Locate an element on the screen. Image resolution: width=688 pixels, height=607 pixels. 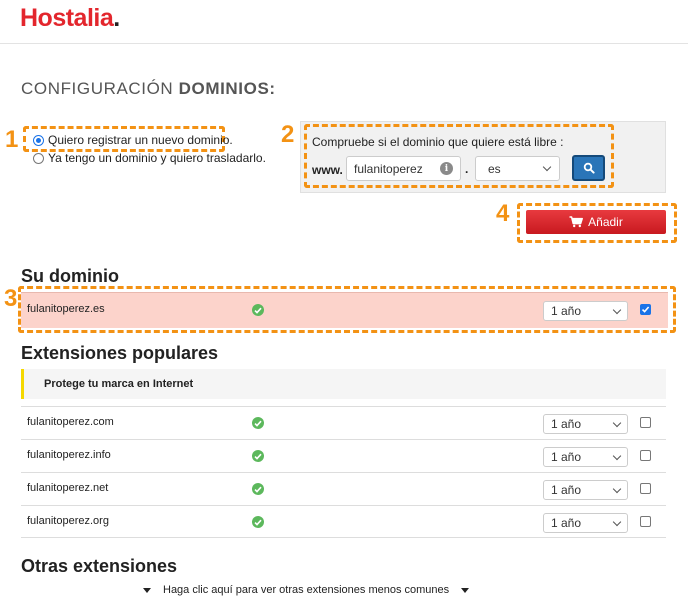
table-row: fulanitoperez.com 1 año is located at coordinates (343, 422).